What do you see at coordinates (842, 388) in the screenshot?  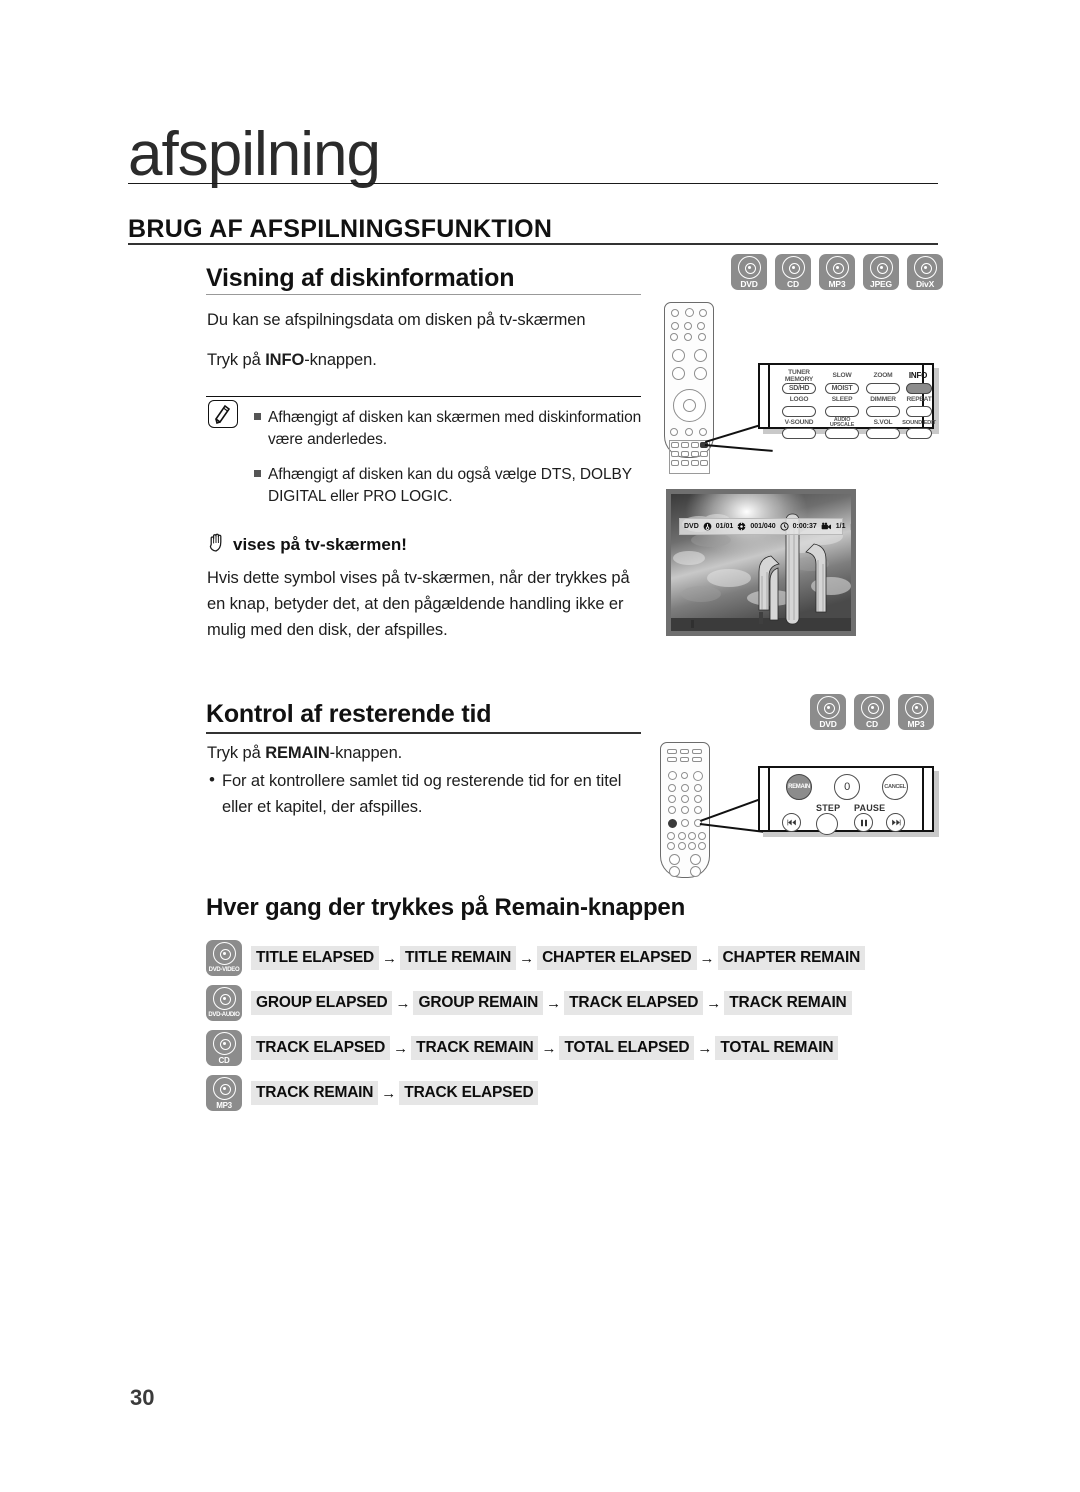 I see `button-moist: MOIST` at bounding box center [842, 388].